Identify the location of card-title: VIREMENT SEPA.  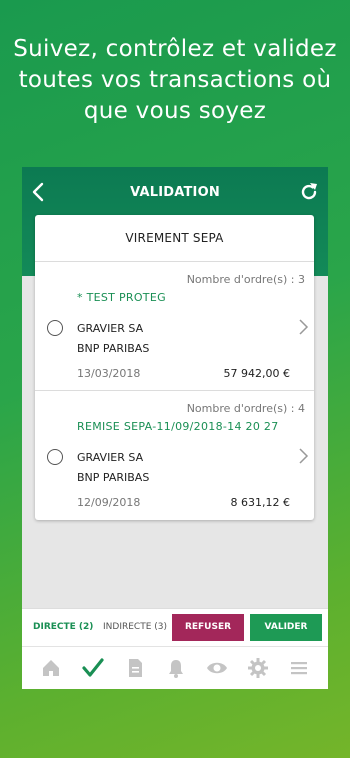
(174, 238).